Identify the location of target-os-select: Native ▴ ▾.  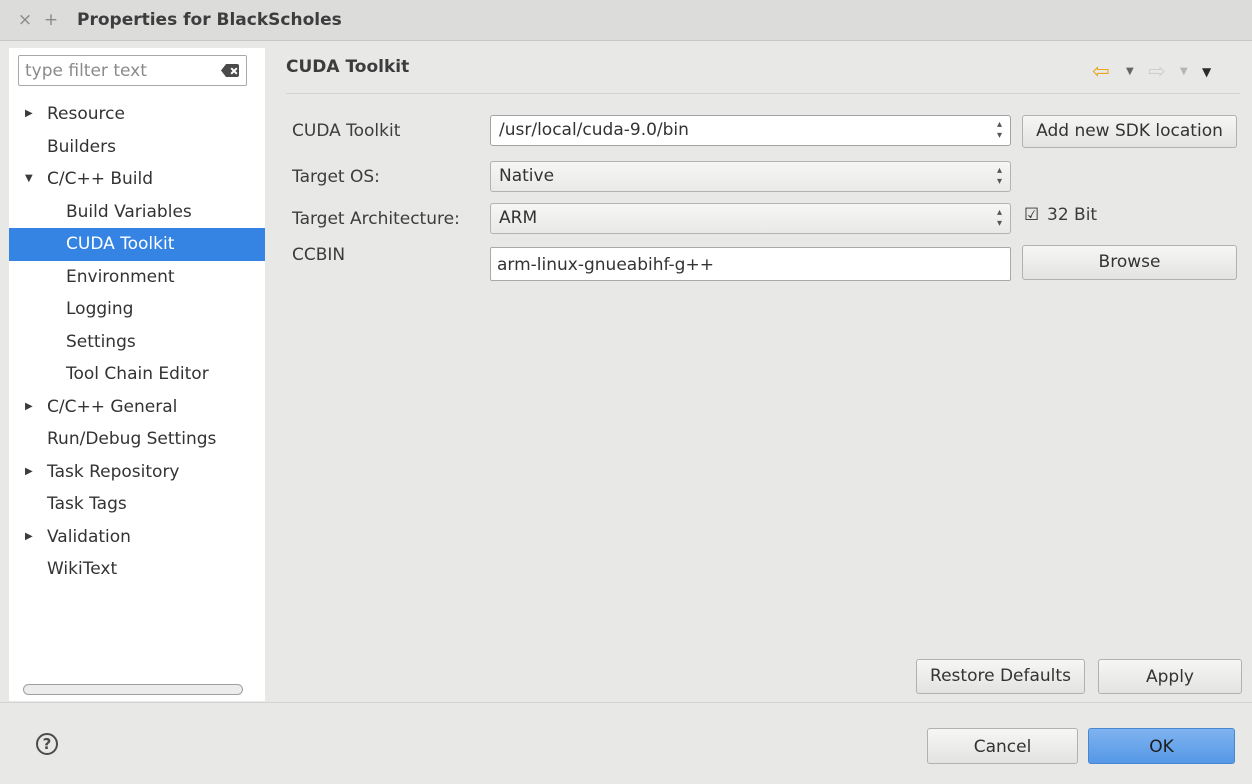
(750, 176).